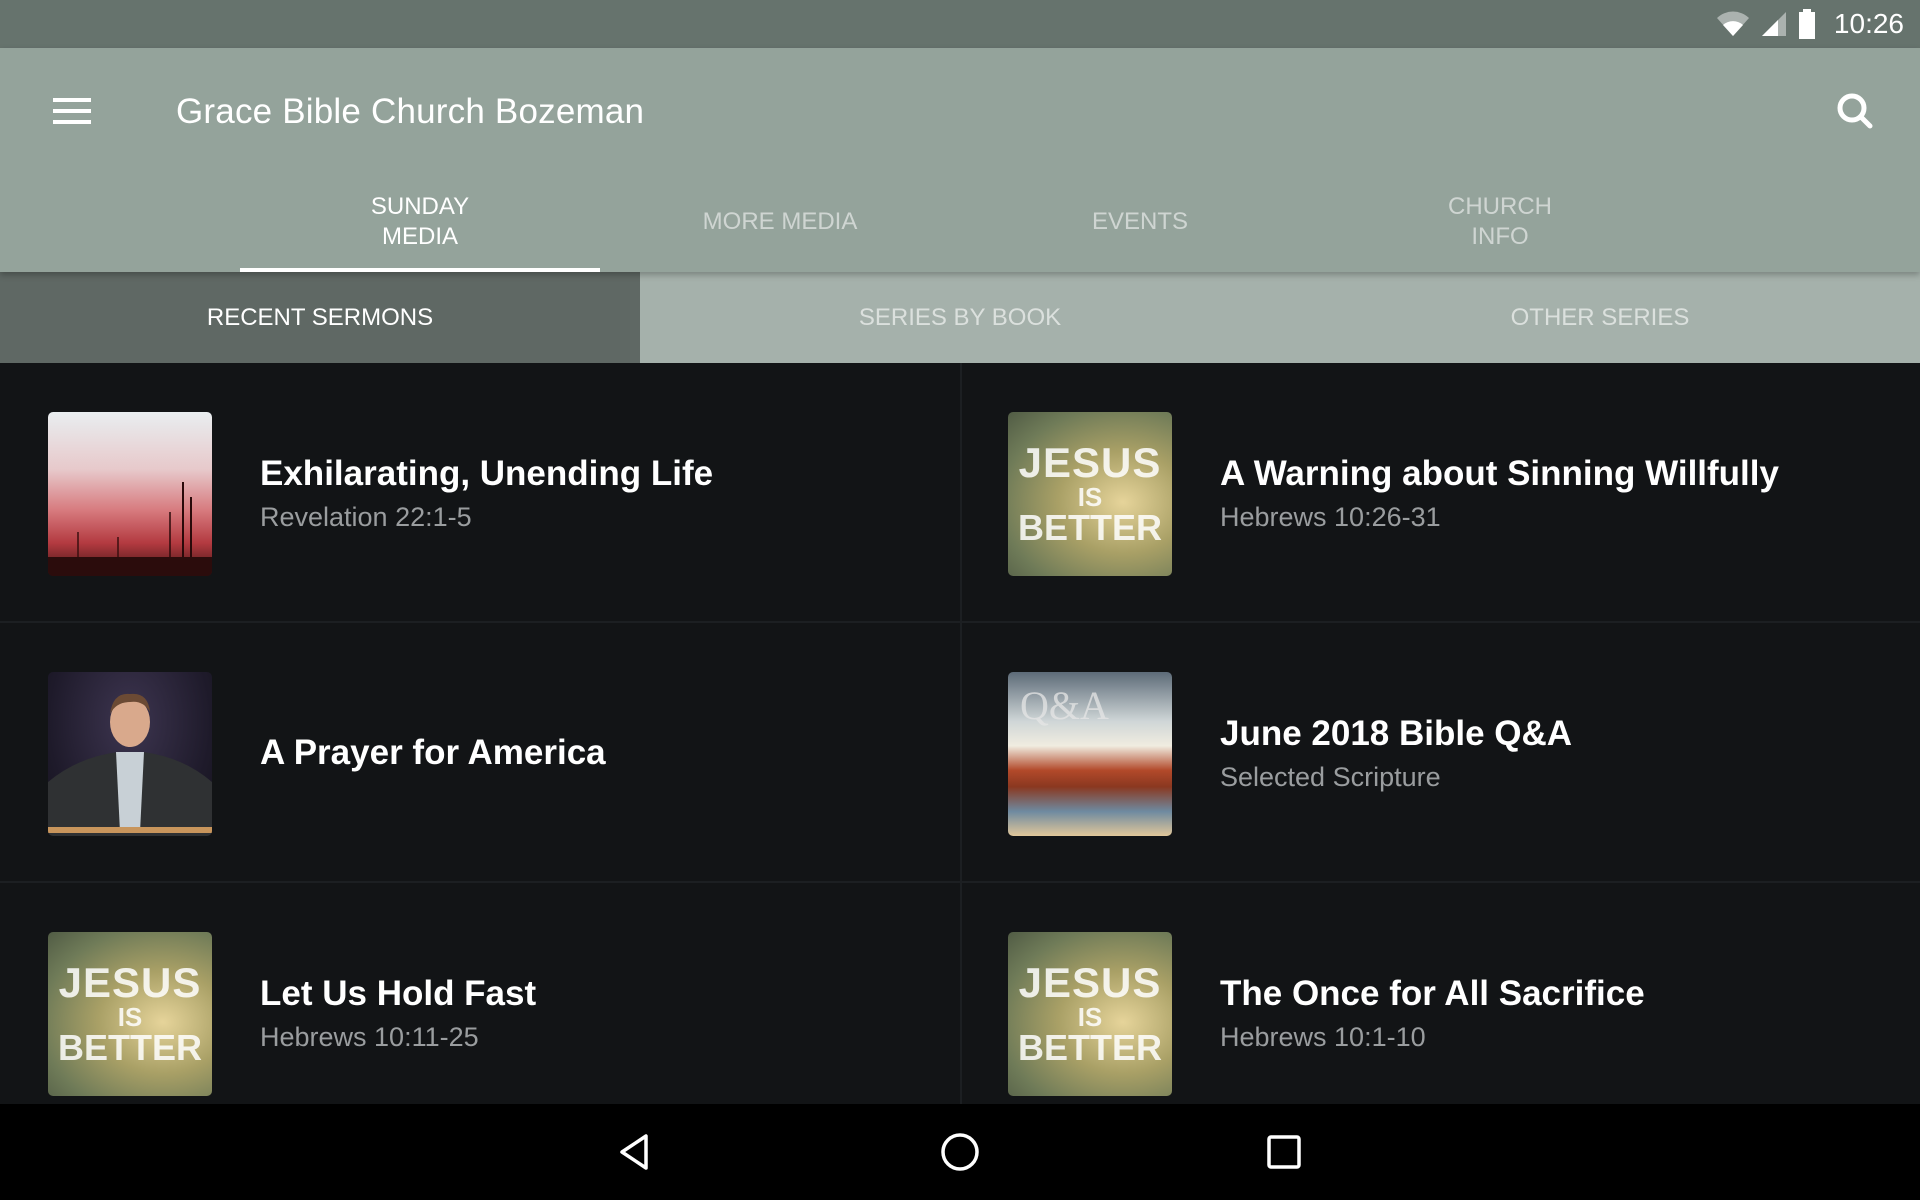 The width and height of the screenshot is (1920, 1200). Describe the element at coordinates (1140, 222) in the screenshot. I see `tab-events: EVENTS` at that location.